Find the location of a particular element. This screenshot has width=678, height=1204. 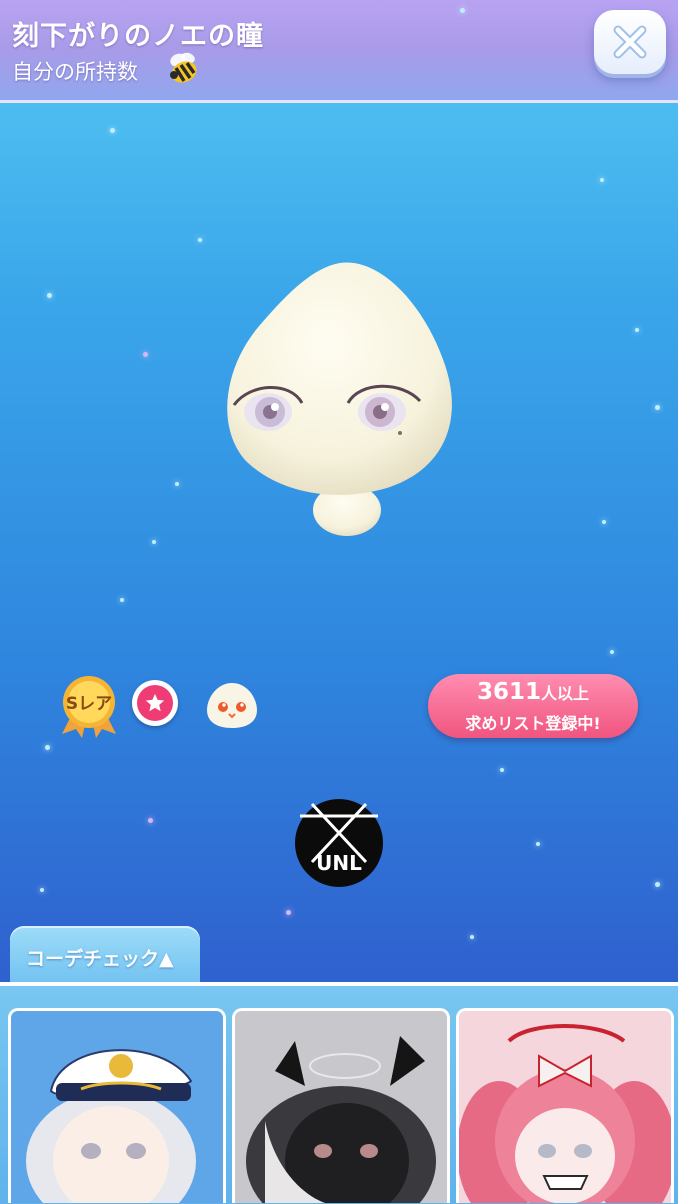

item-thumbnail-icon is located at coordinates (232, 705).